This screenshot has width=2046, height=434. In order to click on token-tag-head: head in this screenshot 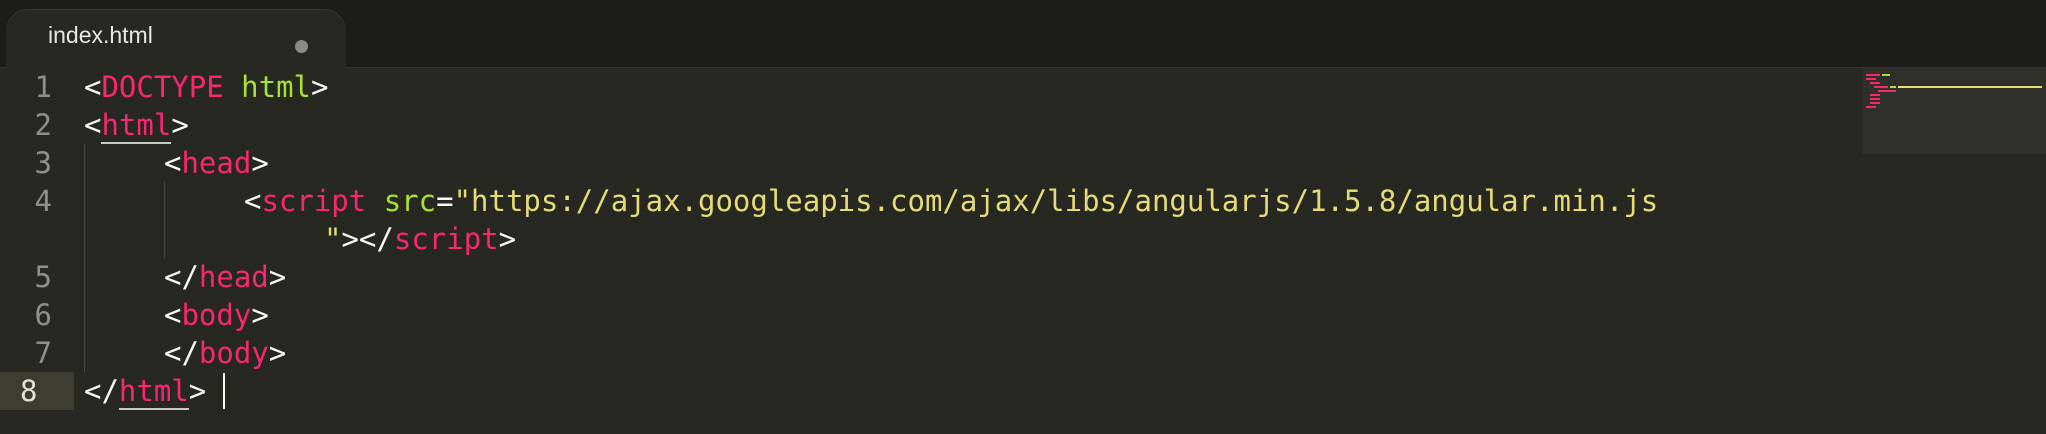, I will do `click(216, 163)`.